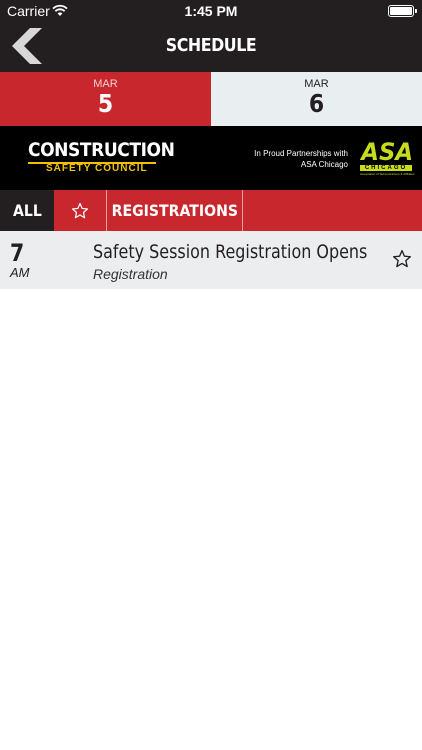  I want to click on page-title: SCHEDULE, so click(211, 45).